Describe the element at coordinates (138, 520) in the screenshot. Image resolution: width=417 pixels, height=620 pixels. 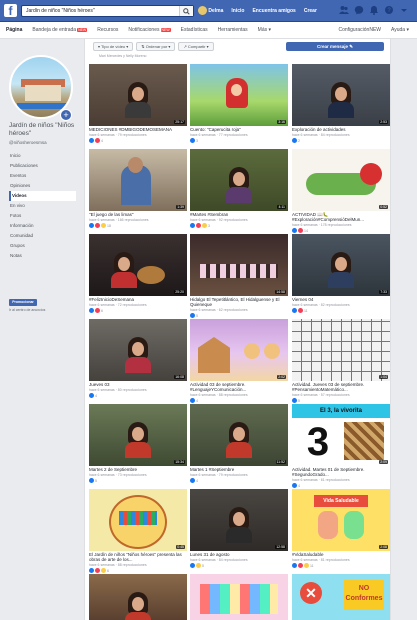
I see `video-thumbnail: 0:45` at that location.